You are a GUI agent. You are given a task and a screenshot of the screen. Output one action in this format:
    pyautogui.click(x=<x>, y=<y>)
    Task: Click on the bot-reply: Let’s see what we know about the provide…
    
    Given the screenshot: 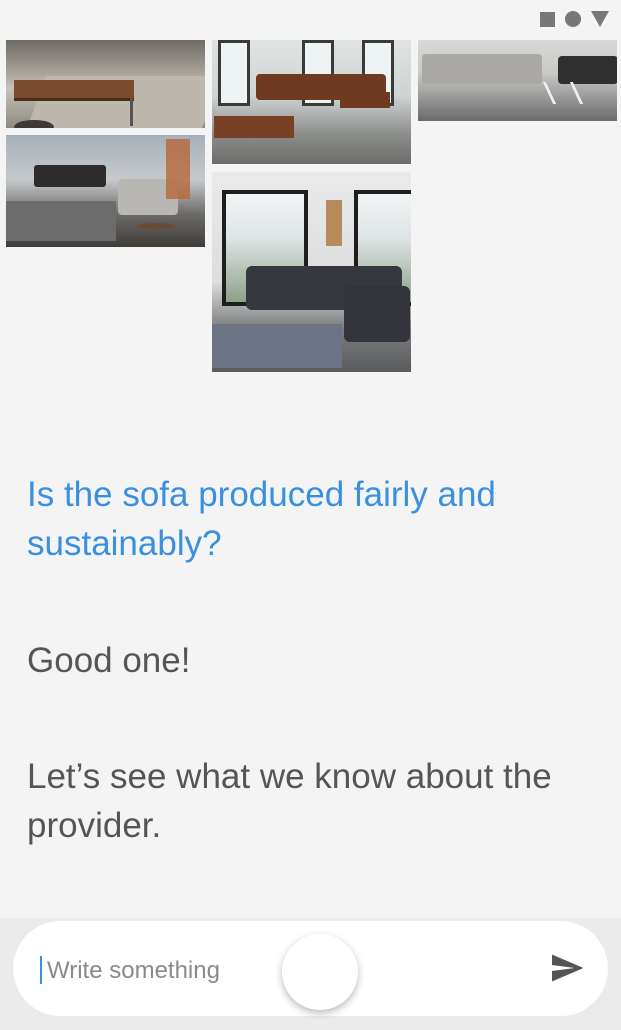 What is the action you would take?
    pyautogui.click(x=289, y=801)
    